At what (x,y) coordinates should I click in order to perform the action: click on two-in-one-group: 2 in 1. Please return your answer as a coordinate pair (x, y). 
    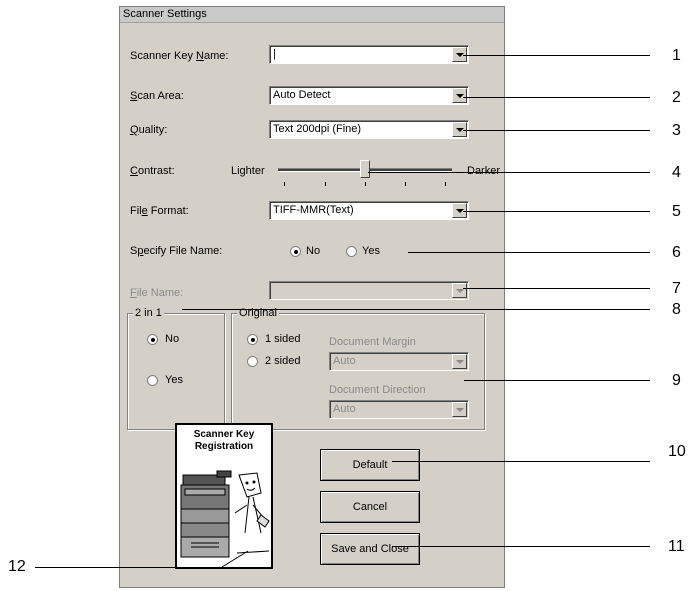
    Looking at the image, I should click on (176, 368).